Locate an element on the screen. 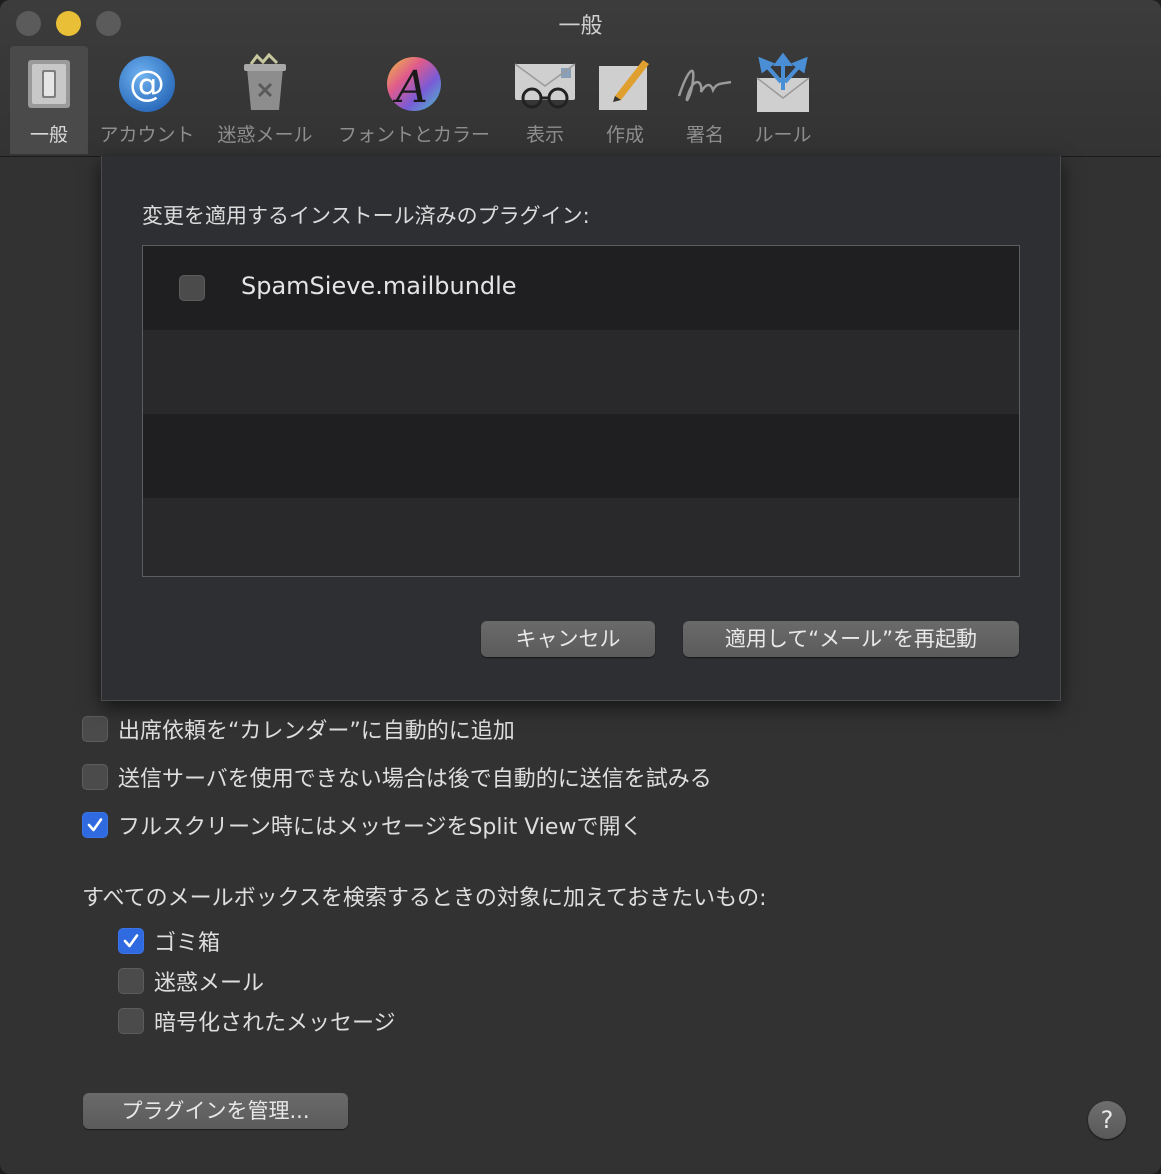  cancel-button: キャンセル is located at coordinates (568, 639).